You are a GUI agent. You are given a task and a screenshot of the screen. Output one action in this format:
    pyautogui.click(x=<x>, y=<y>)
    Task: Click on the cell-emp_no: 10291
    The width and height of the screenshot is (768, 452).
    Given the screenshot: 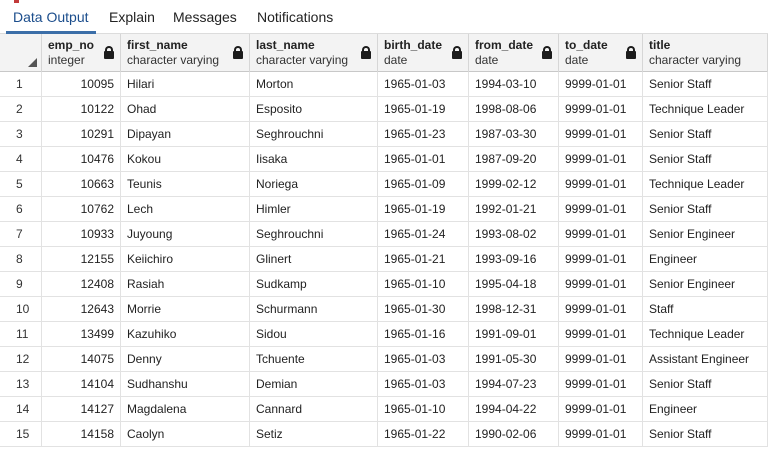 What is the action you would take?
    pyautogui.click(x=81, y=134)
    